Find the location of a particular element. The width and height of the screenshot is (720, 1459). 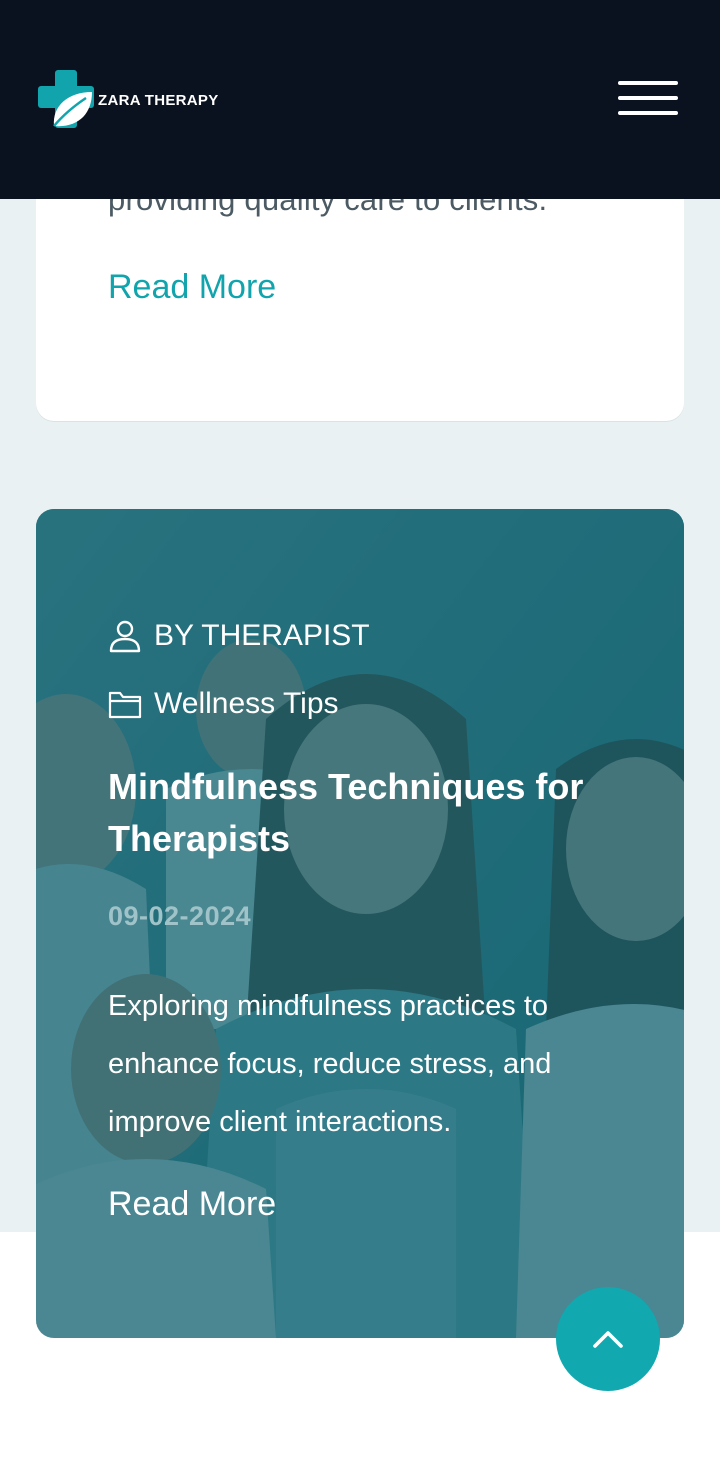

post-category: Wellness Tips is located at coordinates (223, 704).